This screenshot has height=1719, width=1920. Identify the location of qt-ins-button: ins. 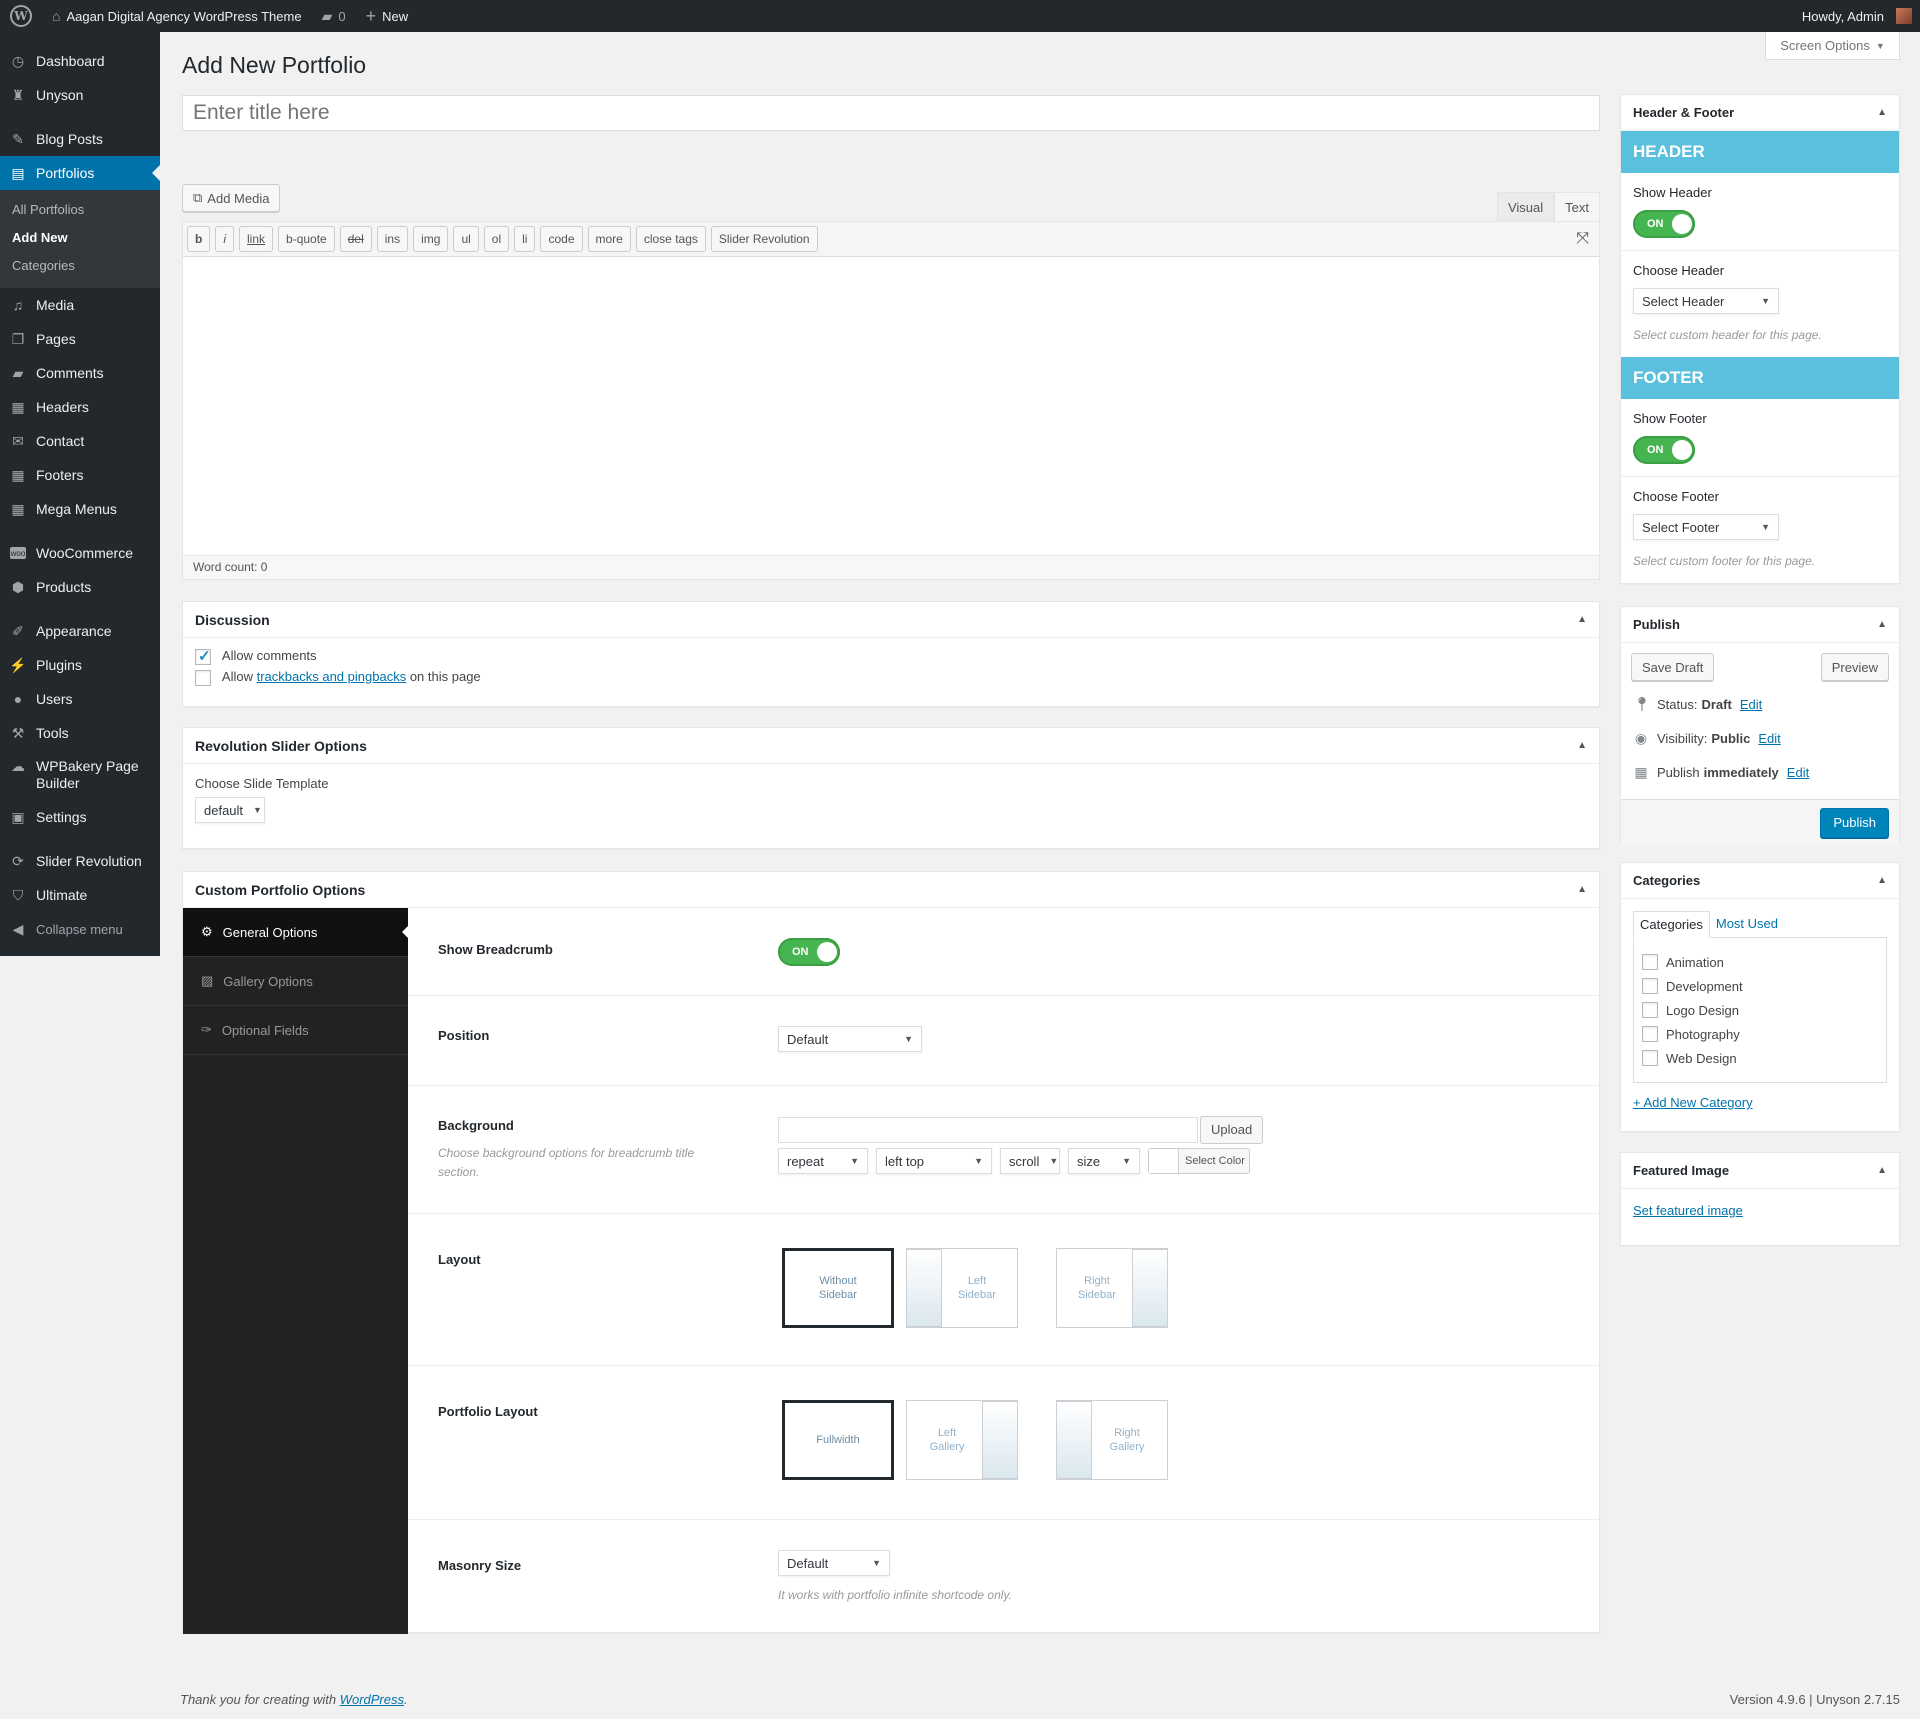
(392, 239).